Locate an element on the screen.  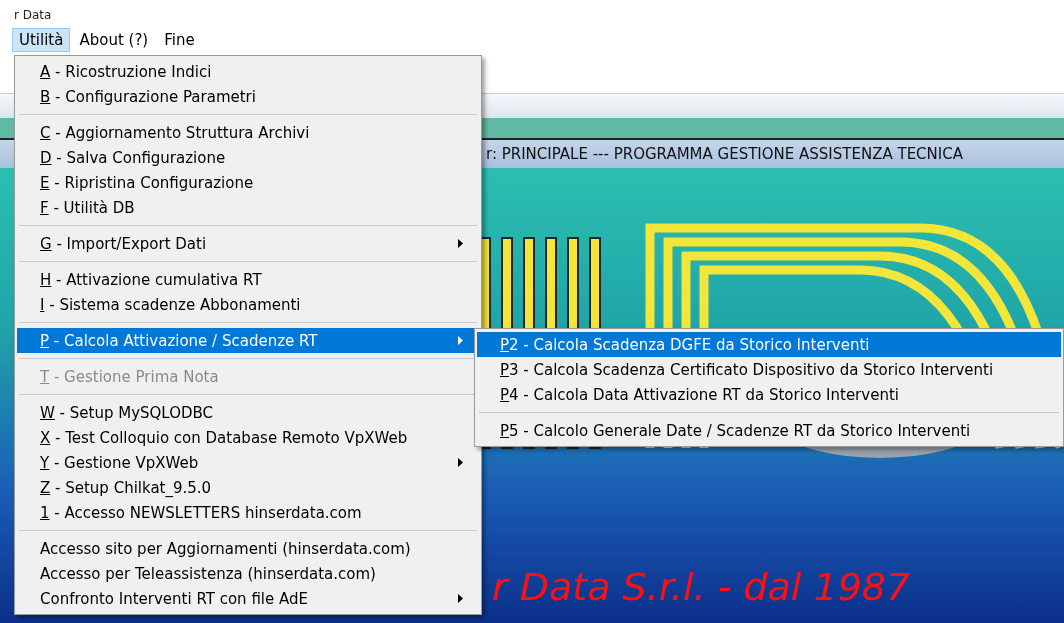
menu-item: G - Import/Export Dati is located at coordinates (248, 243).